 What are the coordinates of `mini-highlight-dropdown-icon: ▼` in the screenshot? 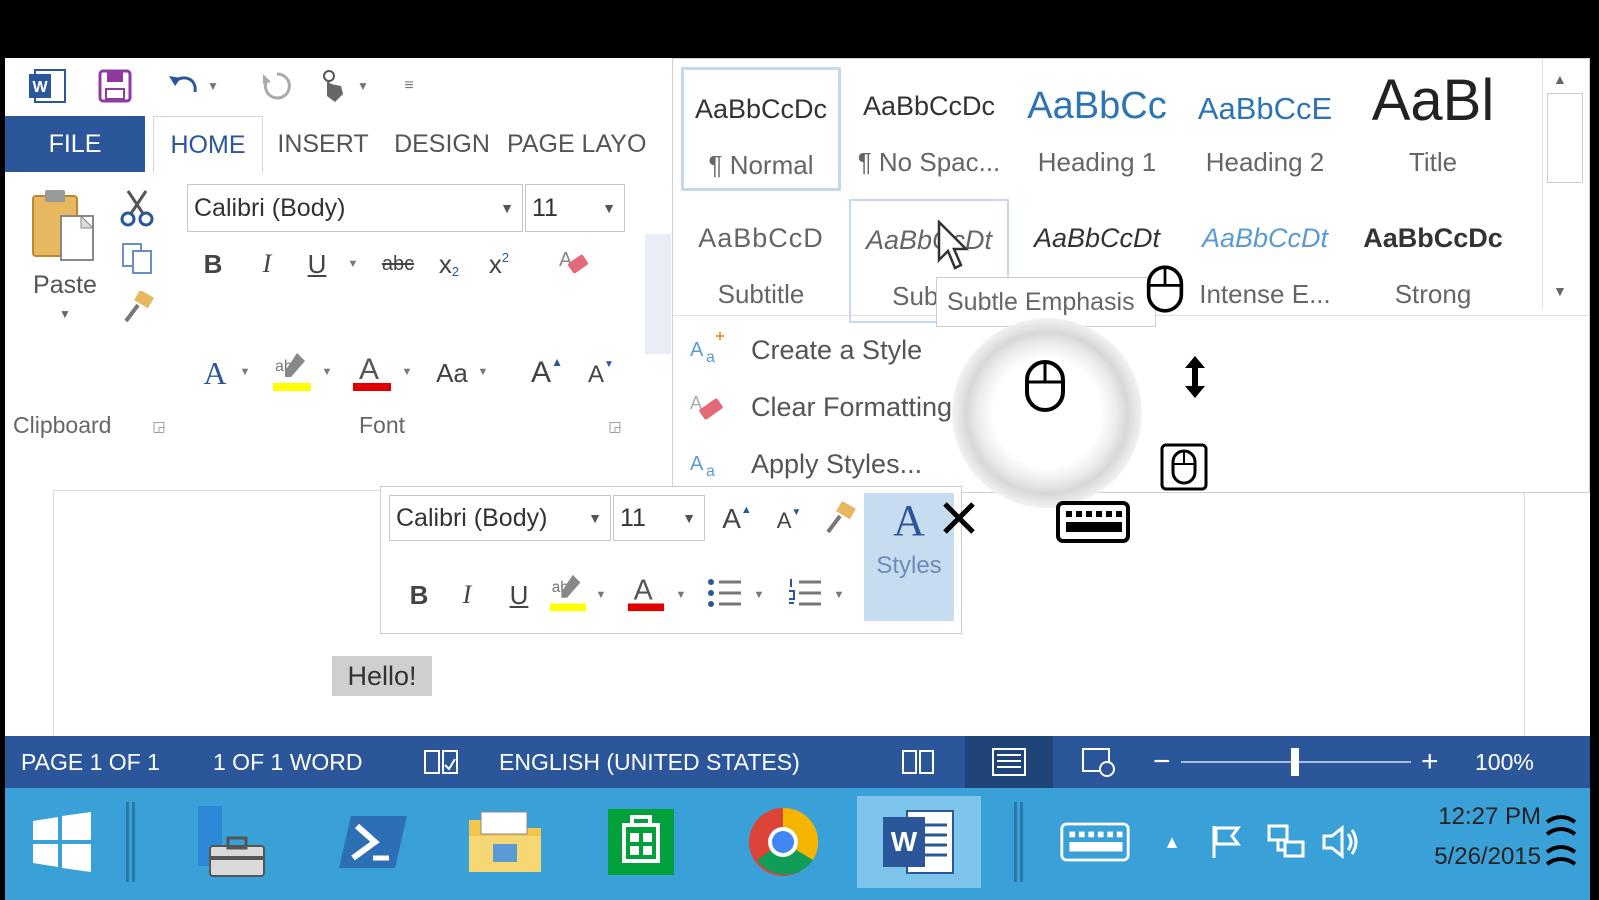 It's located at (601, 595).